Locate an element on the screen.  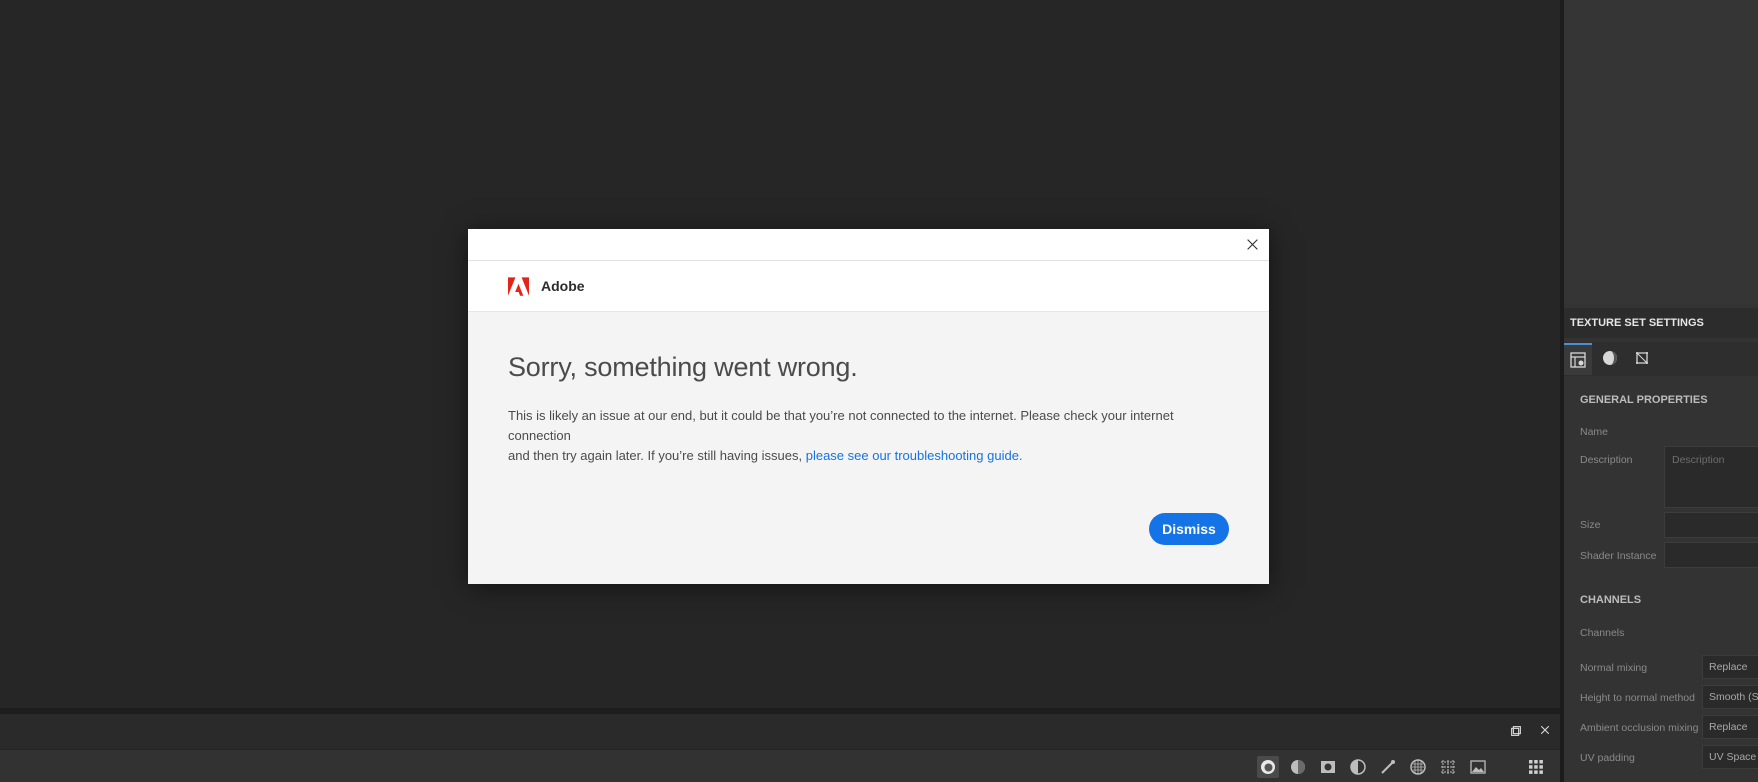
dismiss-button: Dismiss is located at coordinates (1189, 529).